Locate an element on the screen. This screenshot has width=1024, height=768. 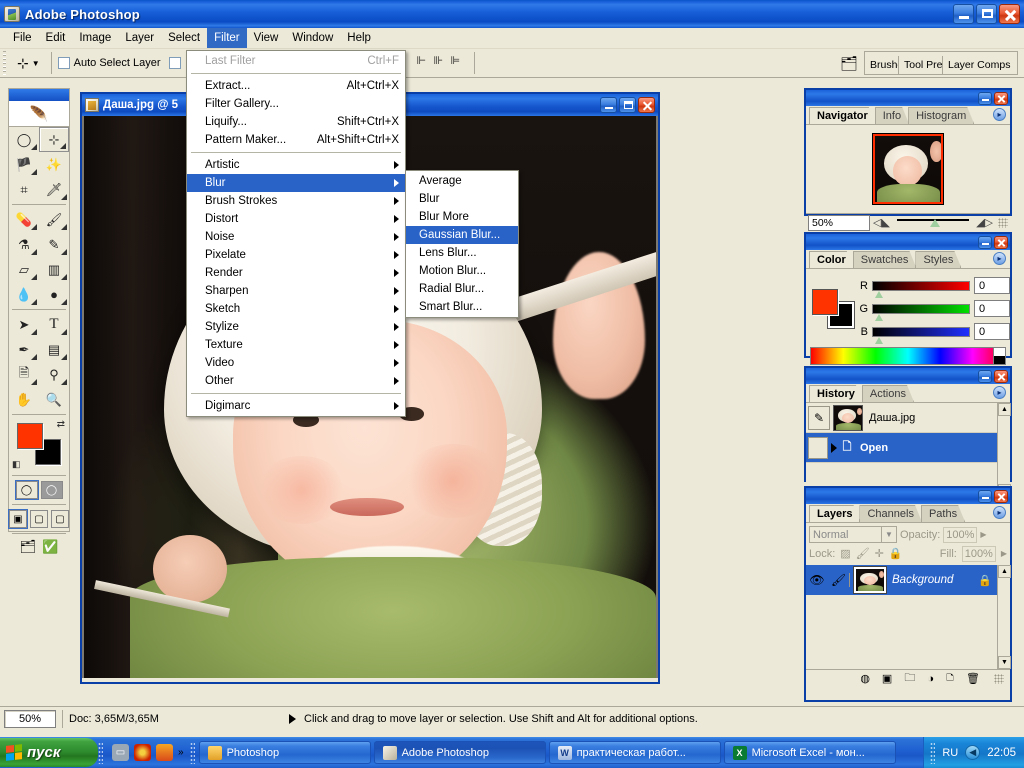
channel-slider-r is located at coordinates (921, 289).